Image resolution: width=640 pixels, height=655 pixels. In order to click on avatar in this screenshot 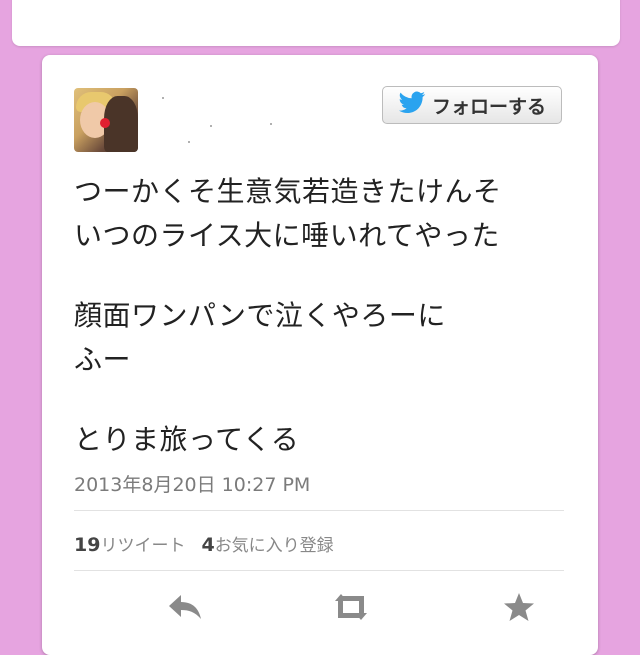, I will do `click(106, 120)`.